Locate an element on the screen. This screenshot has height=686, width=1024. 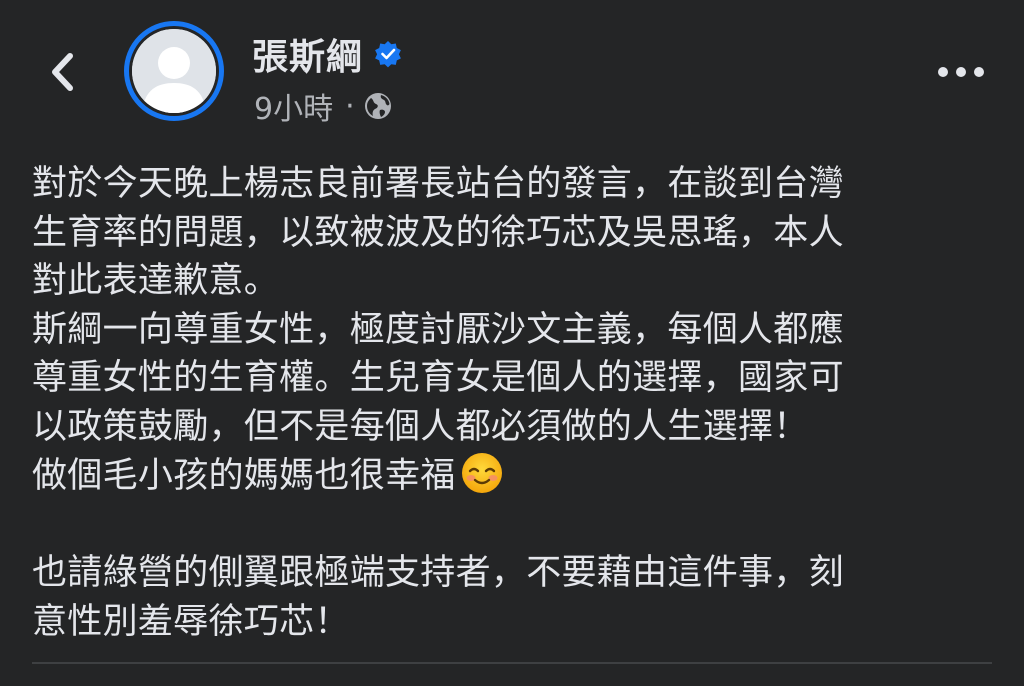
post-divider is located at coordinates (512, 663).